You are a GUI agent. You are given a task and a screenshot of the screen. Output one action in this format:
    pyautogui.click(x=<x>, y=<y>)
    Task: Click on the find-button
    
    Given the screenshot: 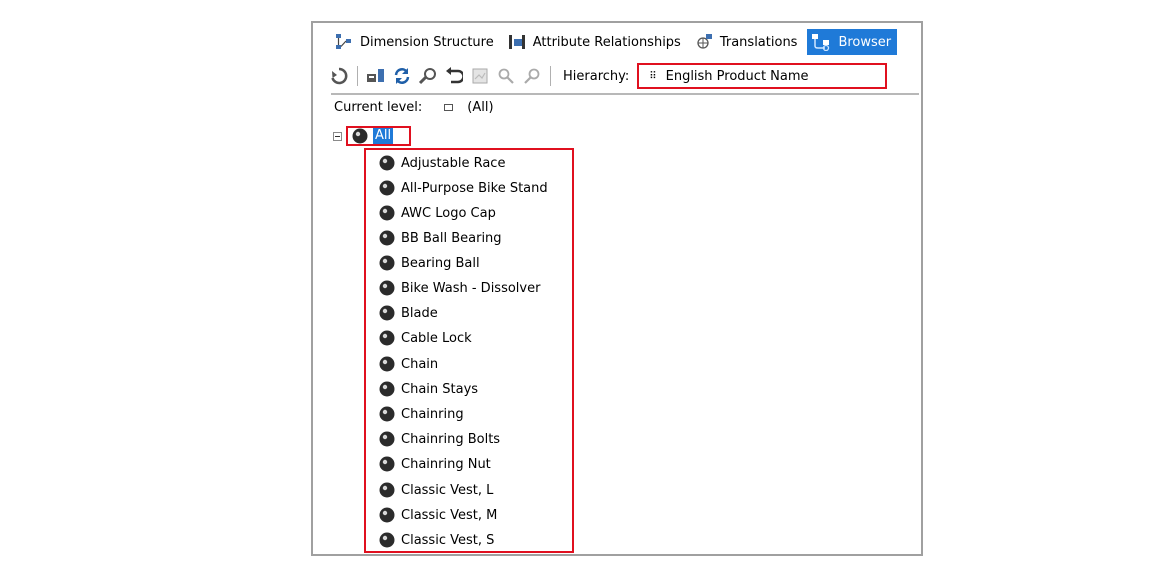 What is the action you would take?
    pyautogui.click(x=506, y=76)
    